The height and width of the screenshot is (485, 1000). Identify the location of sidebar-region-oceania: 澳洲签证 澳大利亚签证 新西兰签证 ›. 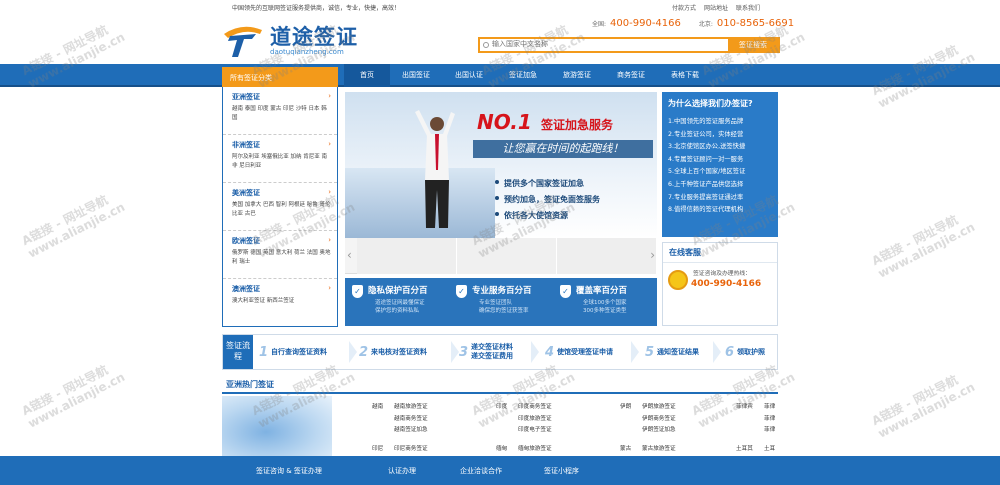
(280, 294).